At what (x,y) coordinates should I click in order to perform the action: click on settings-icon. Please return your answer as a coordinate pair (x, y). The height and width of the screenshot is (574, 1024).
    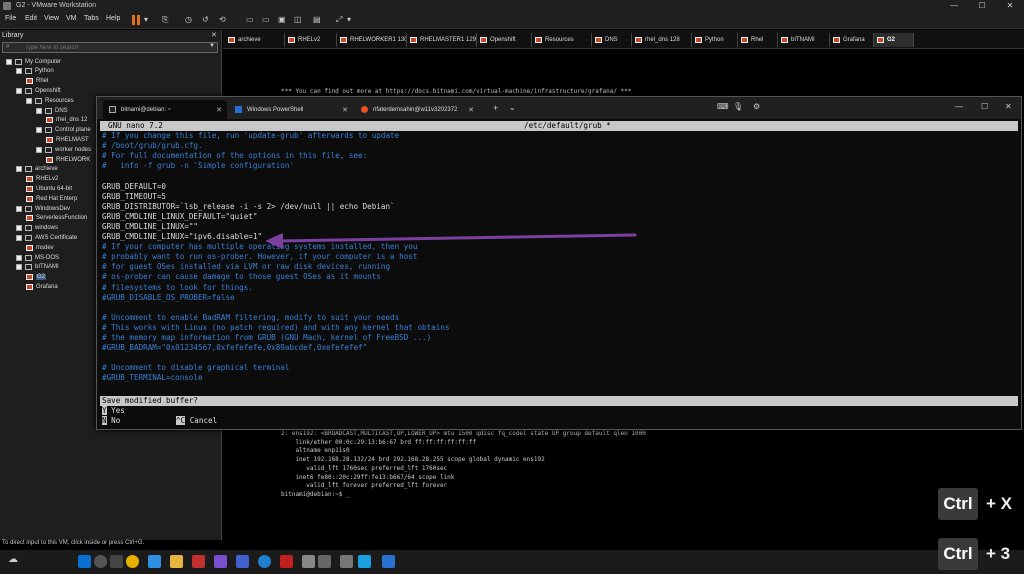
    Looking at the image, I should click on (346, 561).